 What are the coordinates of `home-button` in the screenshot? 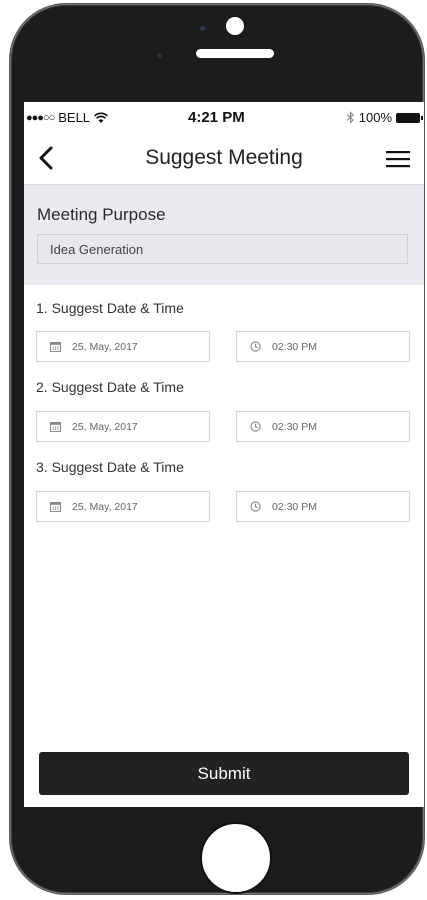 It's located at (236, 858).